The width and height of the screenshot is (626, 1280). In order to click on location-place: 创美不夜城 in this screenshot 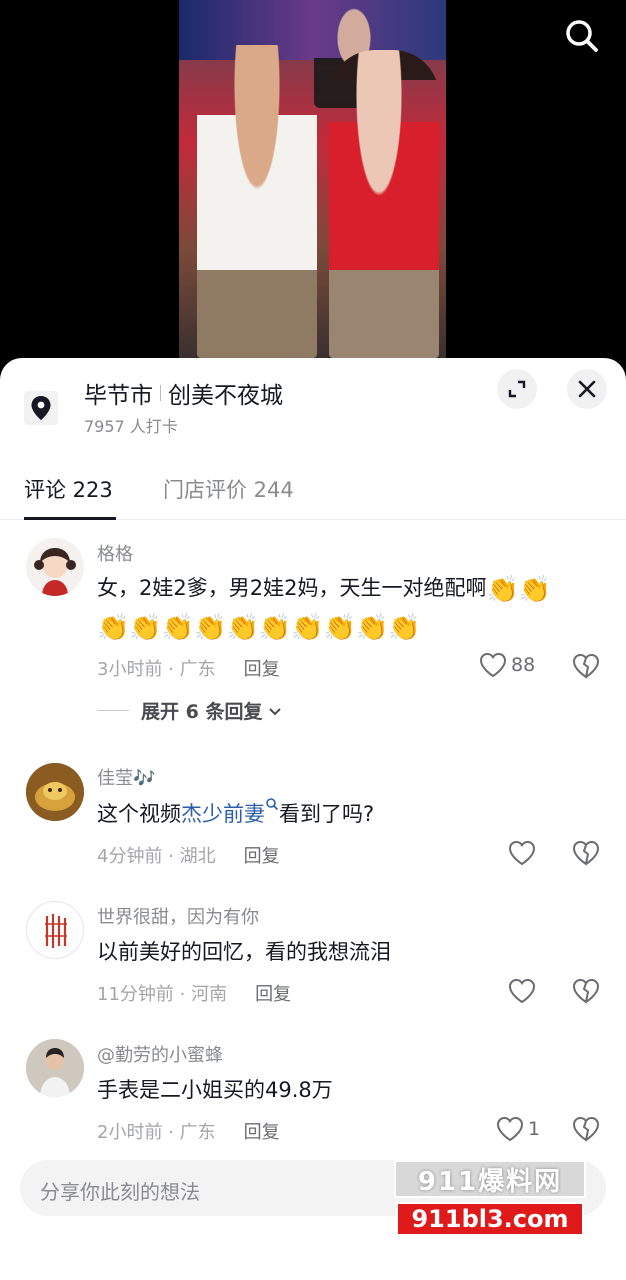, I will do `click(225, 396)`.